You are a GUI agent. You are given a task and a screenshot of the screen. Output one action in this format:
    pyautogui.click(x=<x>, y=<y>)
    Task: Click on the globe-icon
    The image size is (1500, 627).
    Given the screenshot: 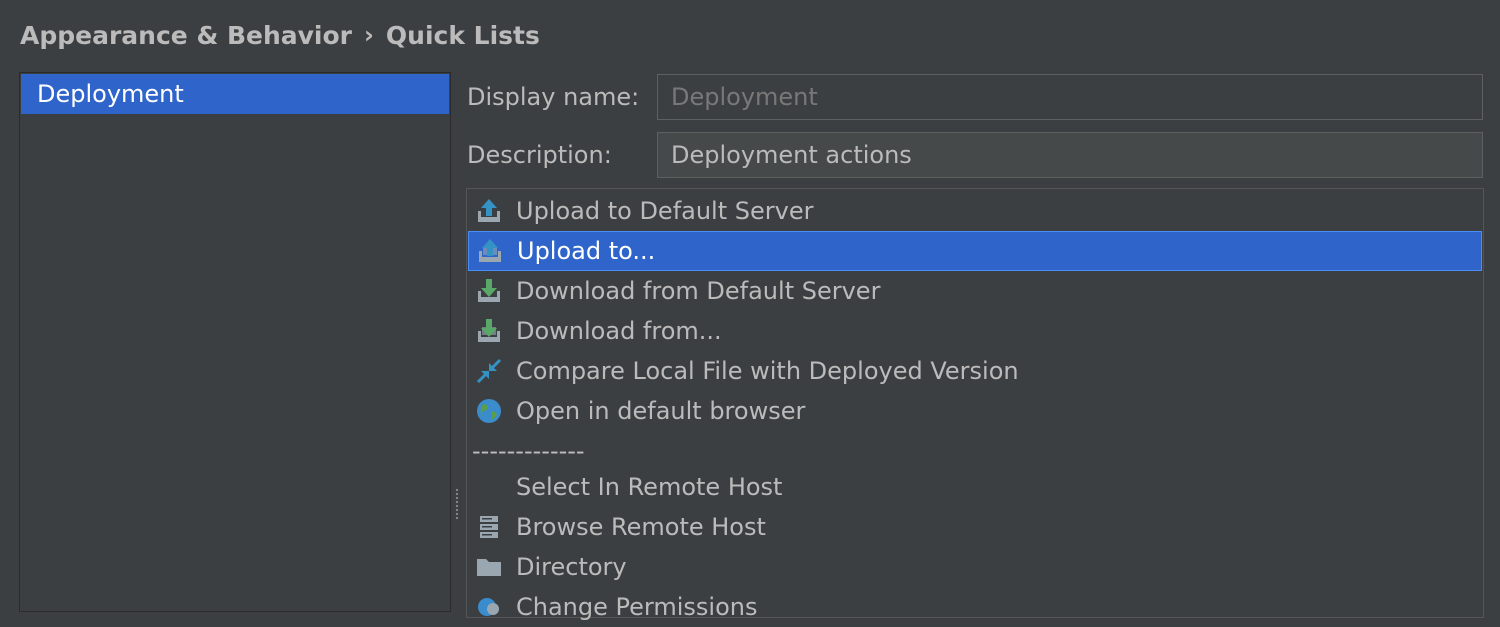 What is the action you would take?
    pyautogui.click(x=489, y=411)
    